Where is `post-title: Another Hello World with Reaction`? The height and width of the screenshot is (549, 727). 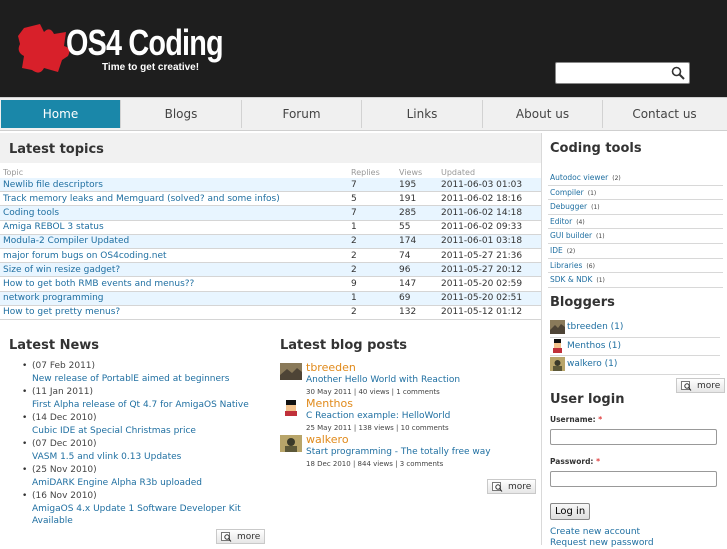
post-title: Another Hello World with Reaction is located at coordinates (383, 380).